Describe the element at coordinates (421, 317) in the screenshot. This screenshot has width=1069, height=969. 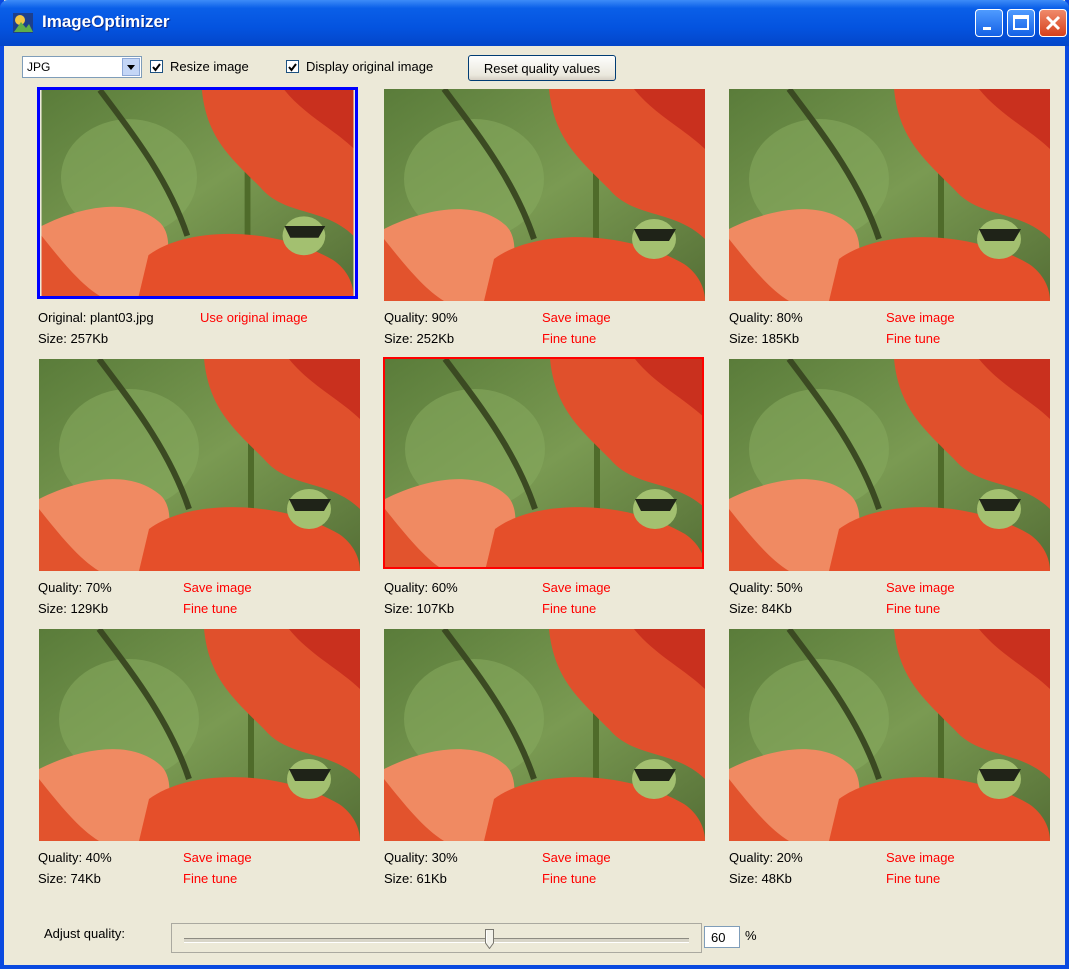
I see `variant-quality: Quality: 90%` at that location.